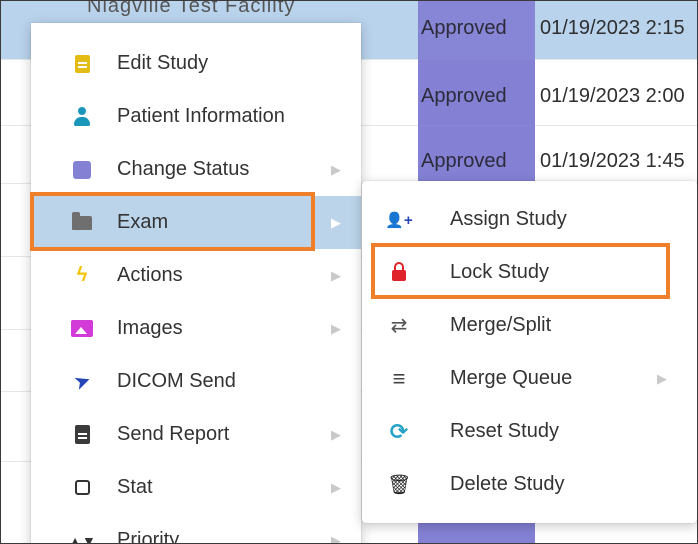 The height and width of the screenshot is (544, 698). What do you see at coordinates (82, 488) in the screenshot?
I see `checkbox-icon` at bounding box center [82, 488].